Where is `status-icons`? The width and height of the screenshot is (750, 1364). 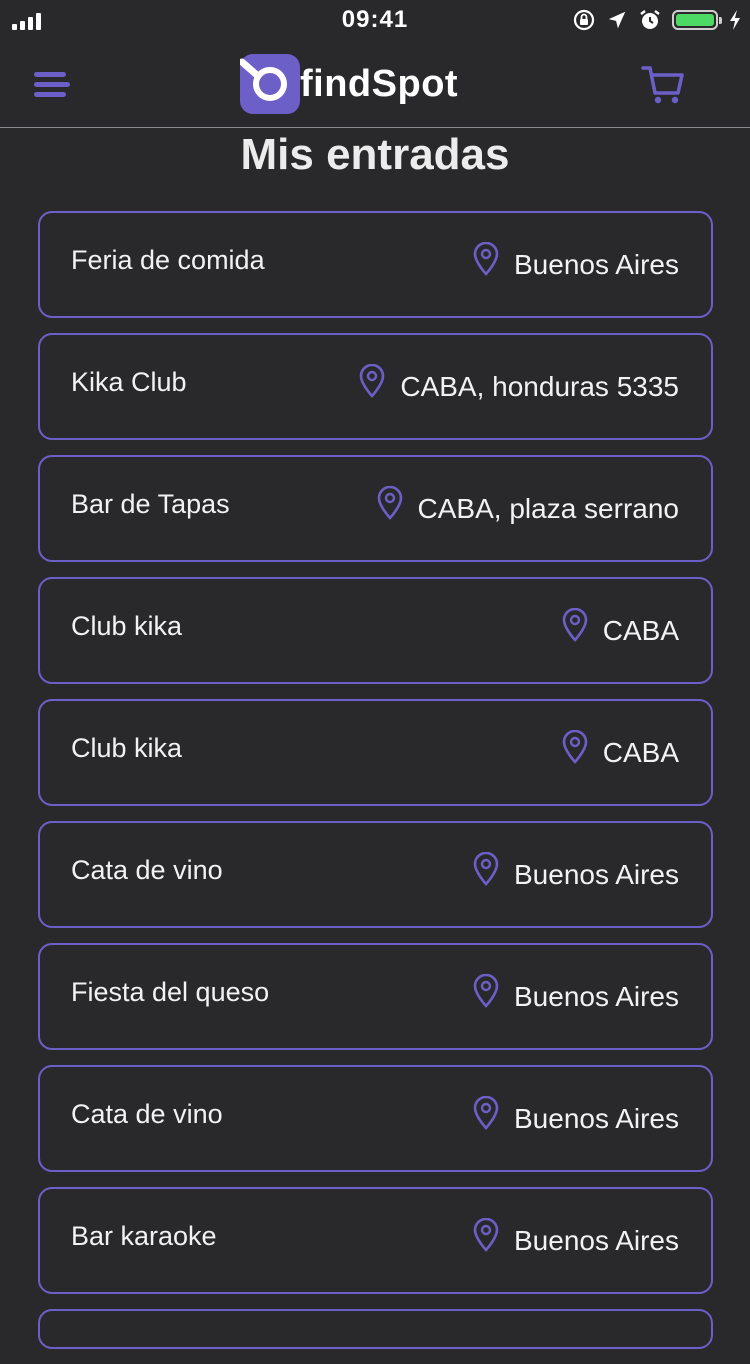
status-icons is located at coordinates (657, 20).